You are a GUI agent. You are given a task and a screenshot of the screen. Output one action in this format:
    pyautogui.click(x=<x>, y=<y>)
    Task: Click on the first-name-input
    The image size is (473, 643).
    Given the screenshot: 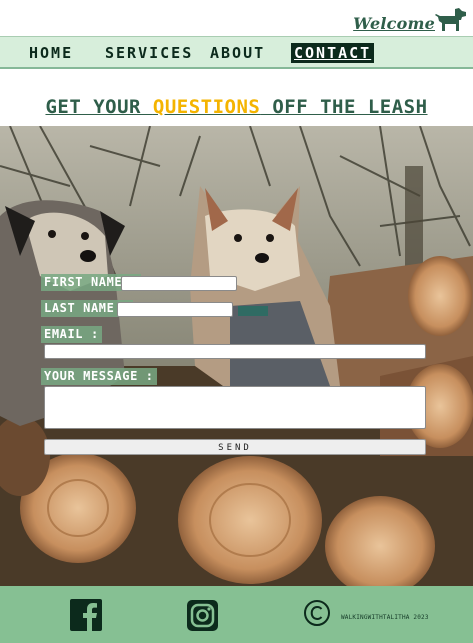 What is the action you would take?
    pyautogui.click(x=179, y=283)
    